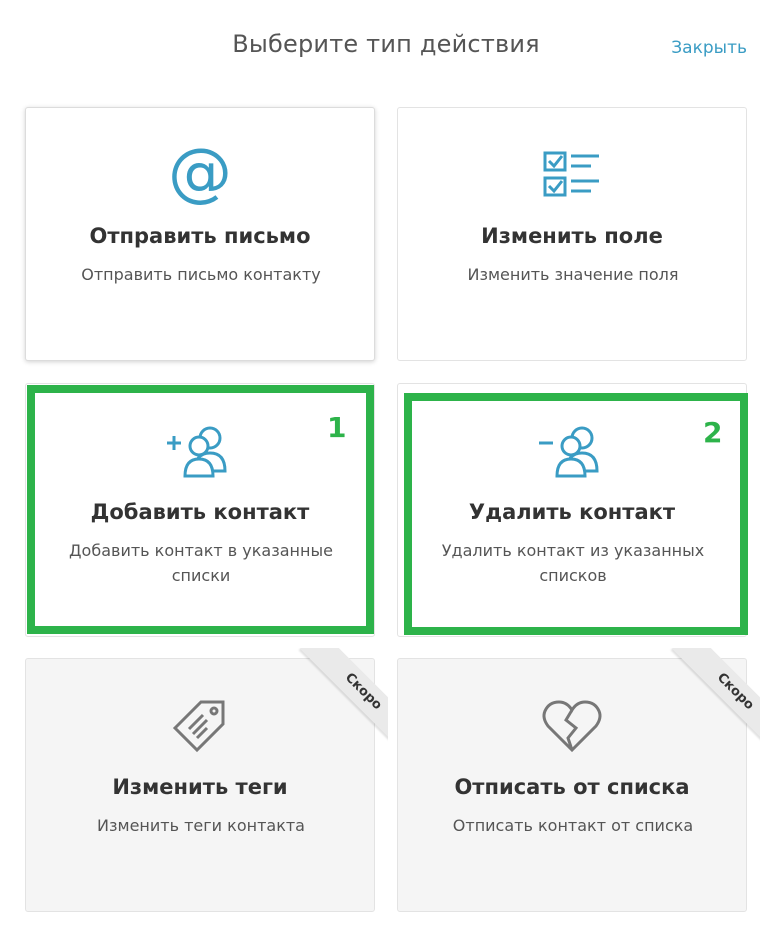 The image size is (780, 939). I want to click on card-title: Изменить теги, so click(200, 787).